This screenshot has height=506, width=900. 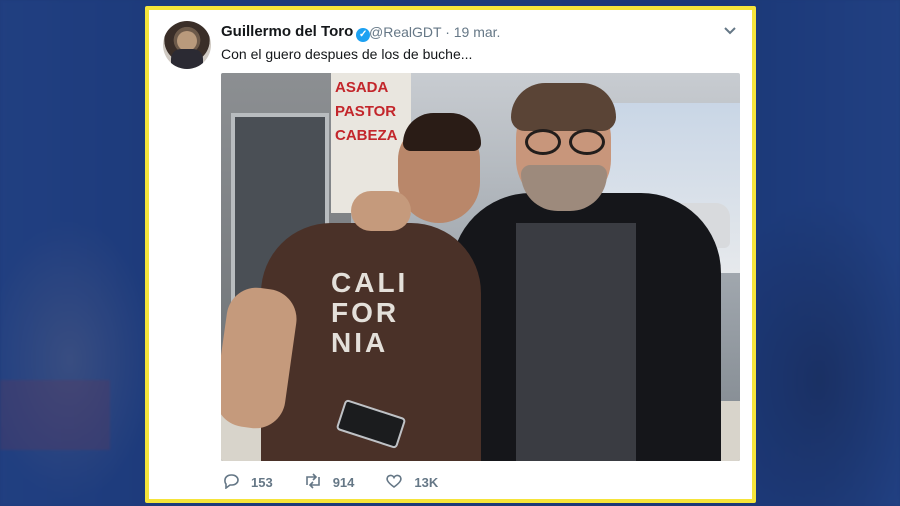 What do you see at coordinates (563, 107) in the screenshot?
I see `person-right-hair` at bounding box center [563, 107].